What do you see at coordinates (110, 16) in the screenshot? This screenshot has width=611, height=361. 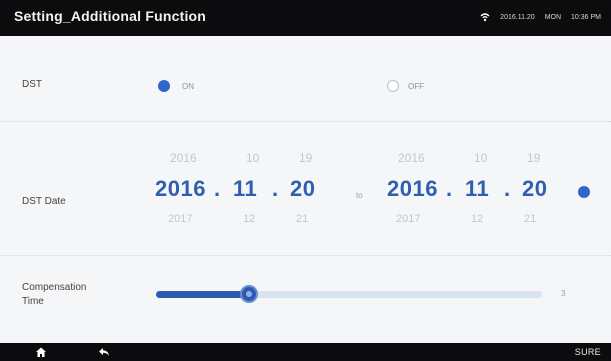 I see `page-title: Setting_Additional Function` at bounding box center [110, 16].